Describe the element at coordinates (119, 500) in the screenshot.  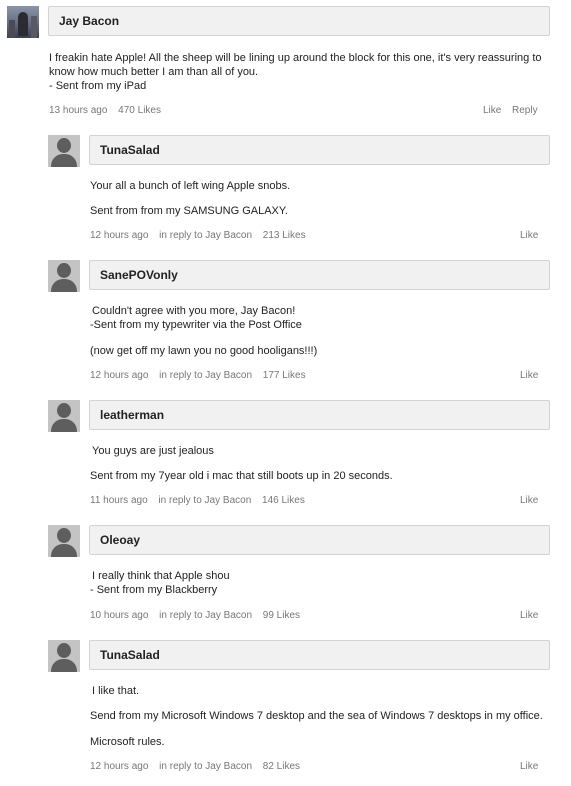
I see `comment-timestamp: 11 hours ago` at that location.